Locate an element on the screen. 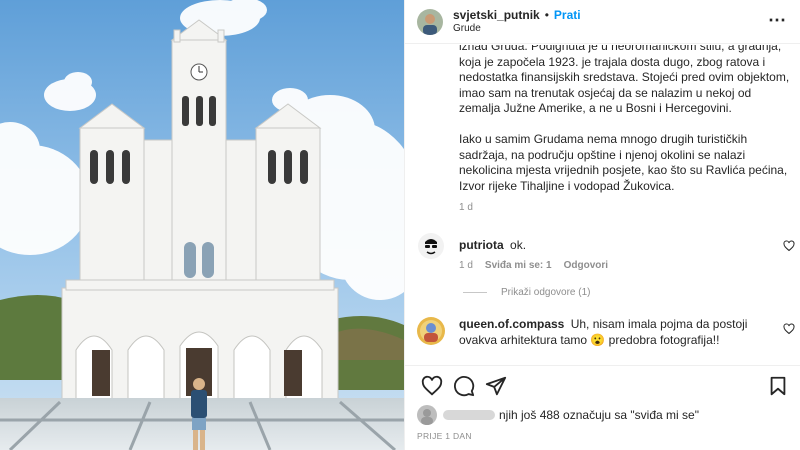  view-replies-toggle: Prikaži odgovore (1) is located at coordinates (526, 292).